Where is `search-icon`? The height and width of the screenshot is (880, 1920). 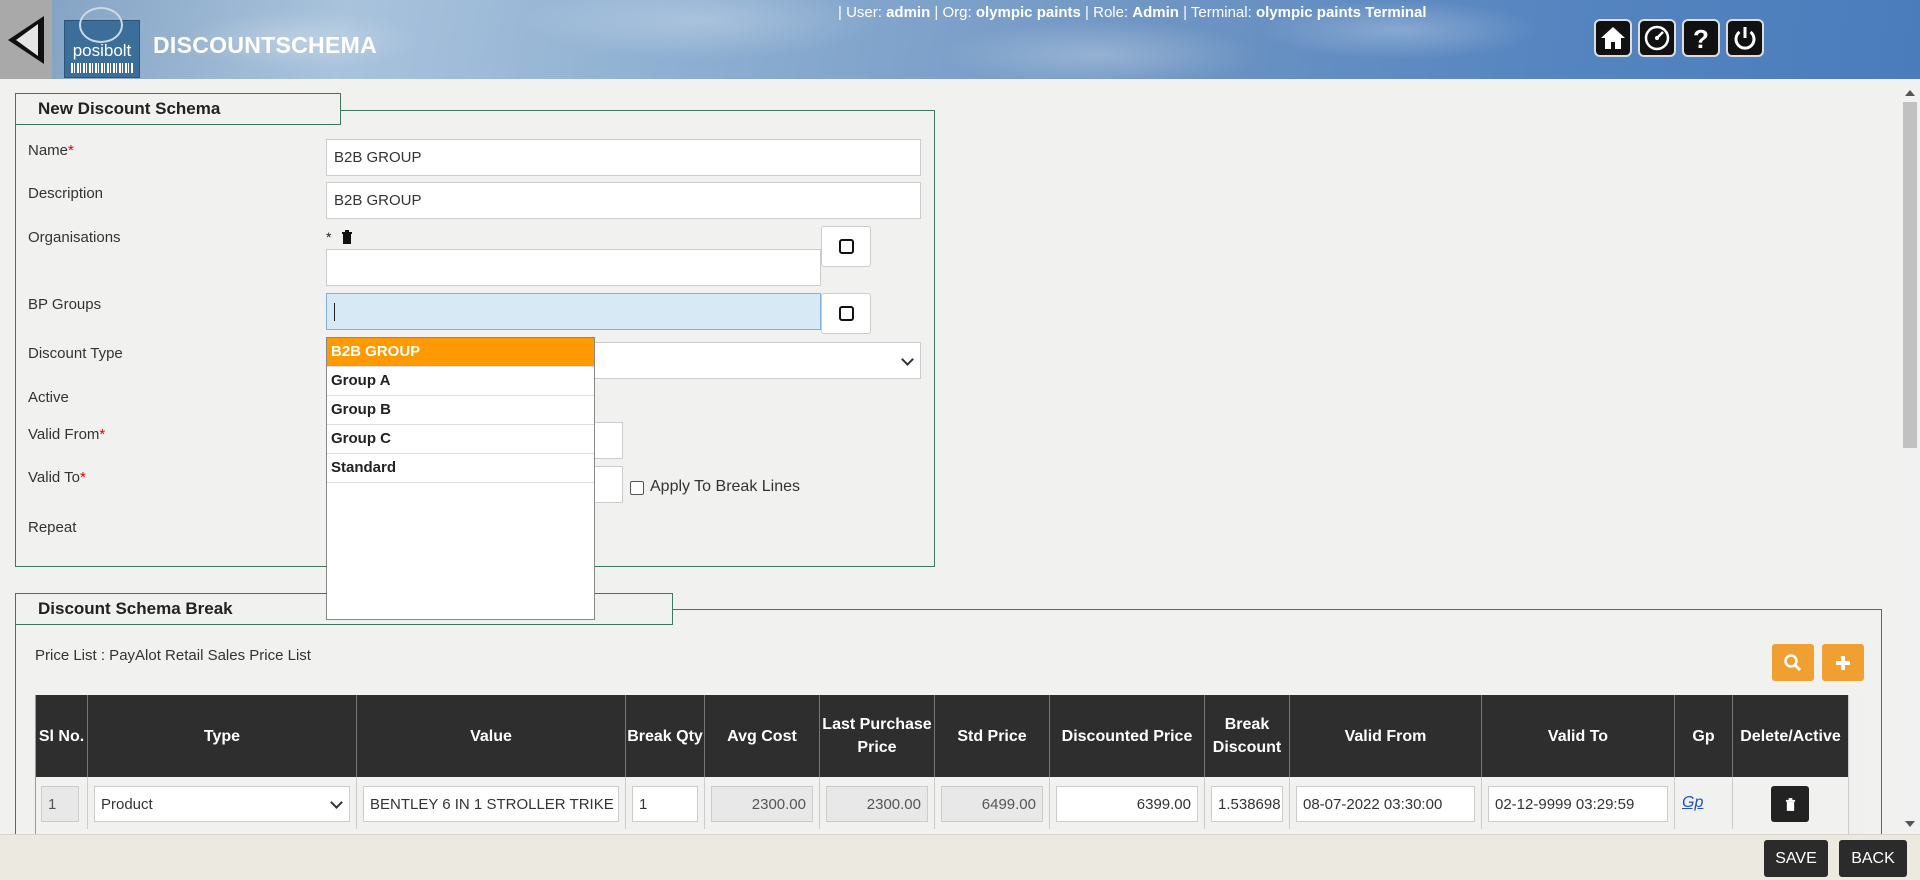
search-icon is located at coordinates (1793, 662).